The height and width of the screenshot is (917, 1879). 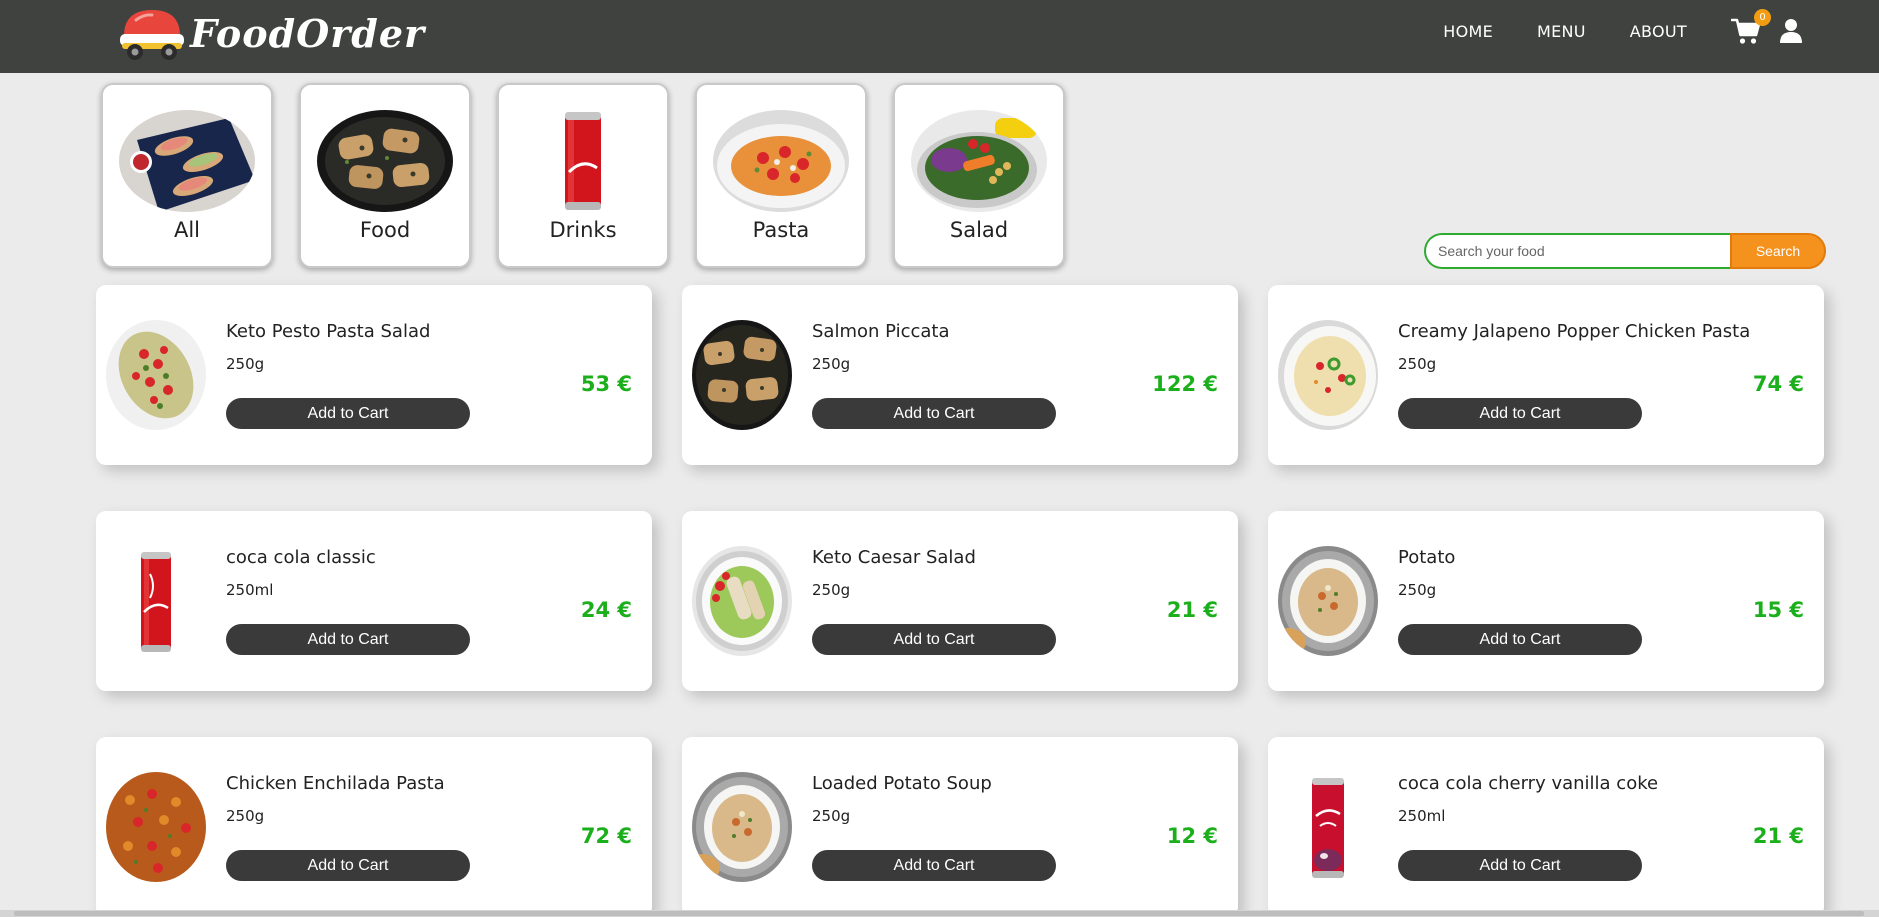 What do you see at coordinates (1658, 31) in the screenshot?
I see `nav-about-link: ABOUT` at bounding box center [1658, 31].